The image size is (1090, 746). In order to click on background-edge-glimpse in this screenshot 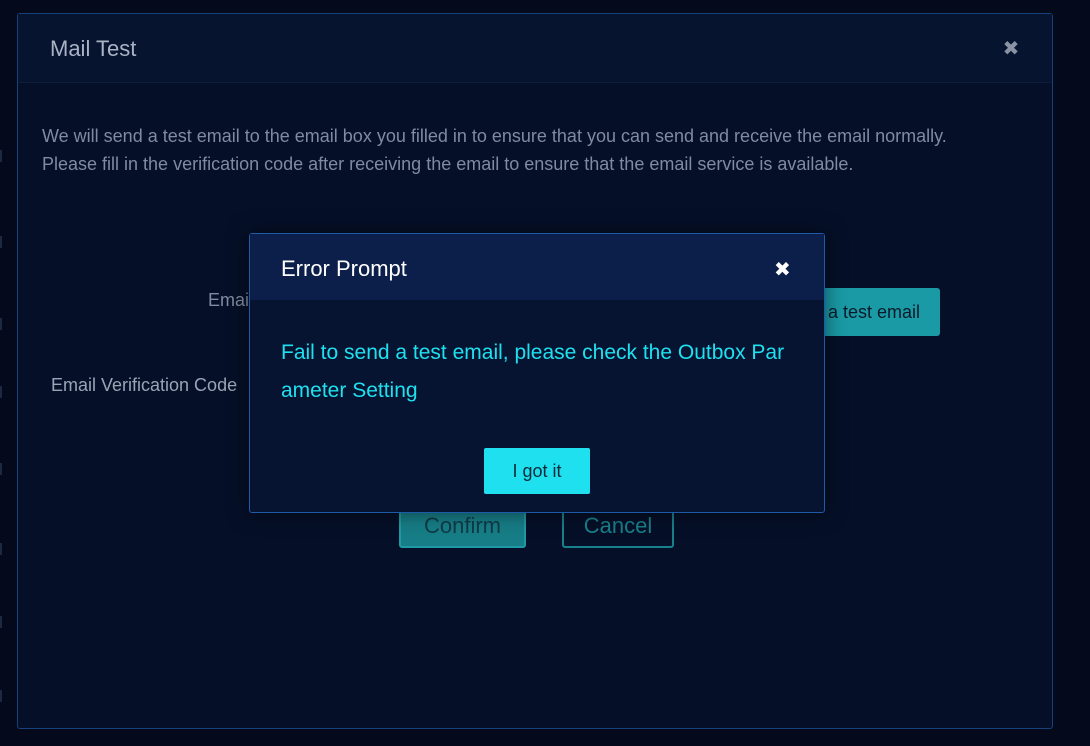, I will do `click(3, 373)`.